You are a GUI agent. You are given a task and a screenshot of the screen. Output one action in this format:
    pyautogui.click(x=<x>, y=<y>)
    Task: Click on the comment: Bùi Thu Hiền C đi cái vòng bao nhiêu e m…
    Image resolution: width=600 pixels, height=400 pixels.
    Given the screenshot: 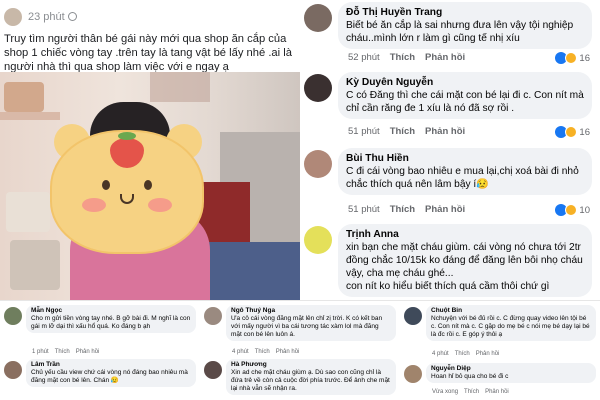 What is the action you would take?
    pyautogui.click(x=450, y=184)
    